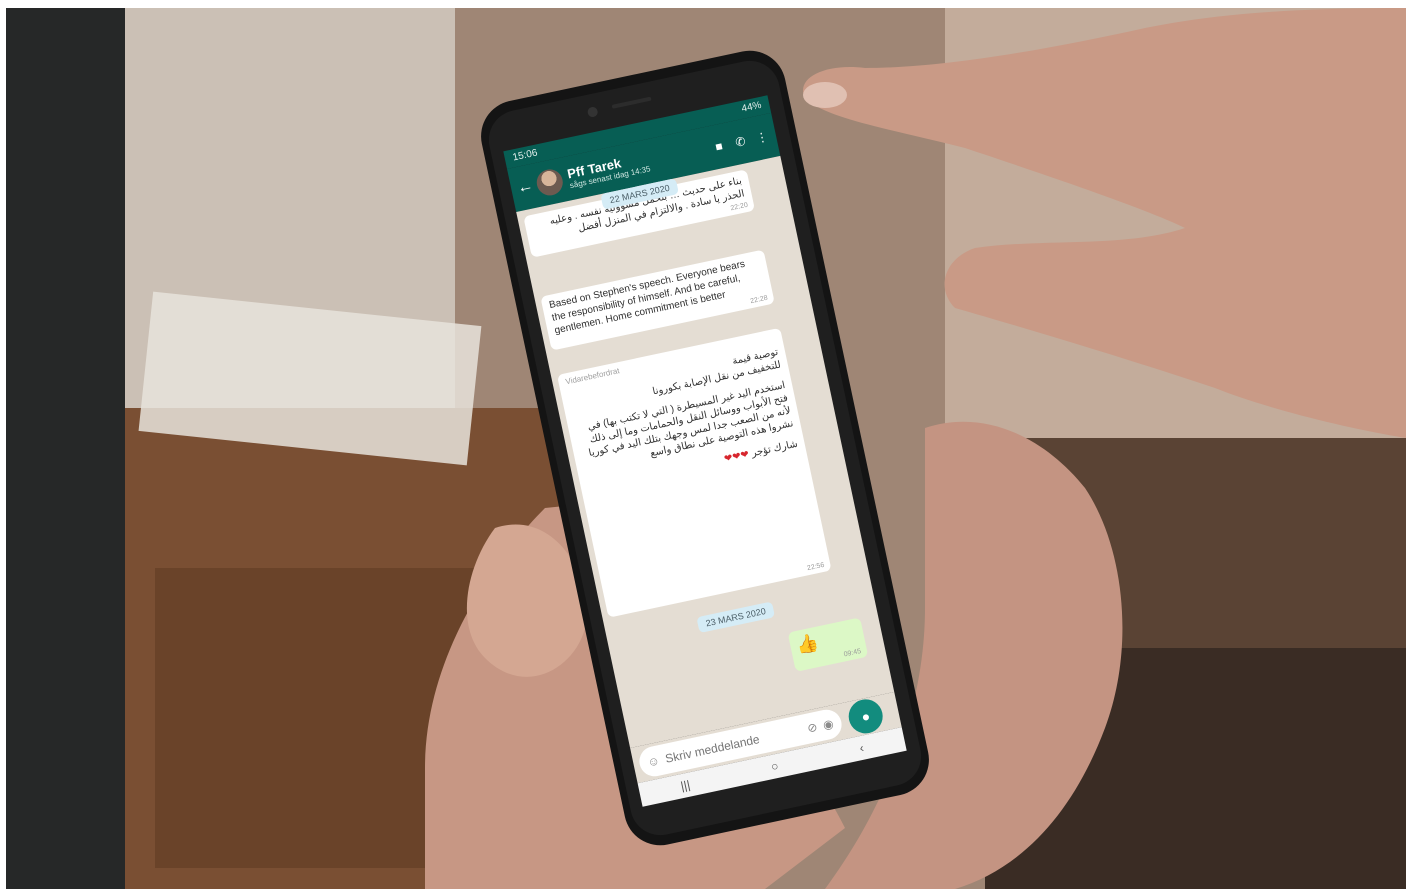 The width and height of the screenshot is (1406, 891). Describe the element at coordinates (525, 188) in the screenshot. I see `back-arrow-icon: ←` at that location.